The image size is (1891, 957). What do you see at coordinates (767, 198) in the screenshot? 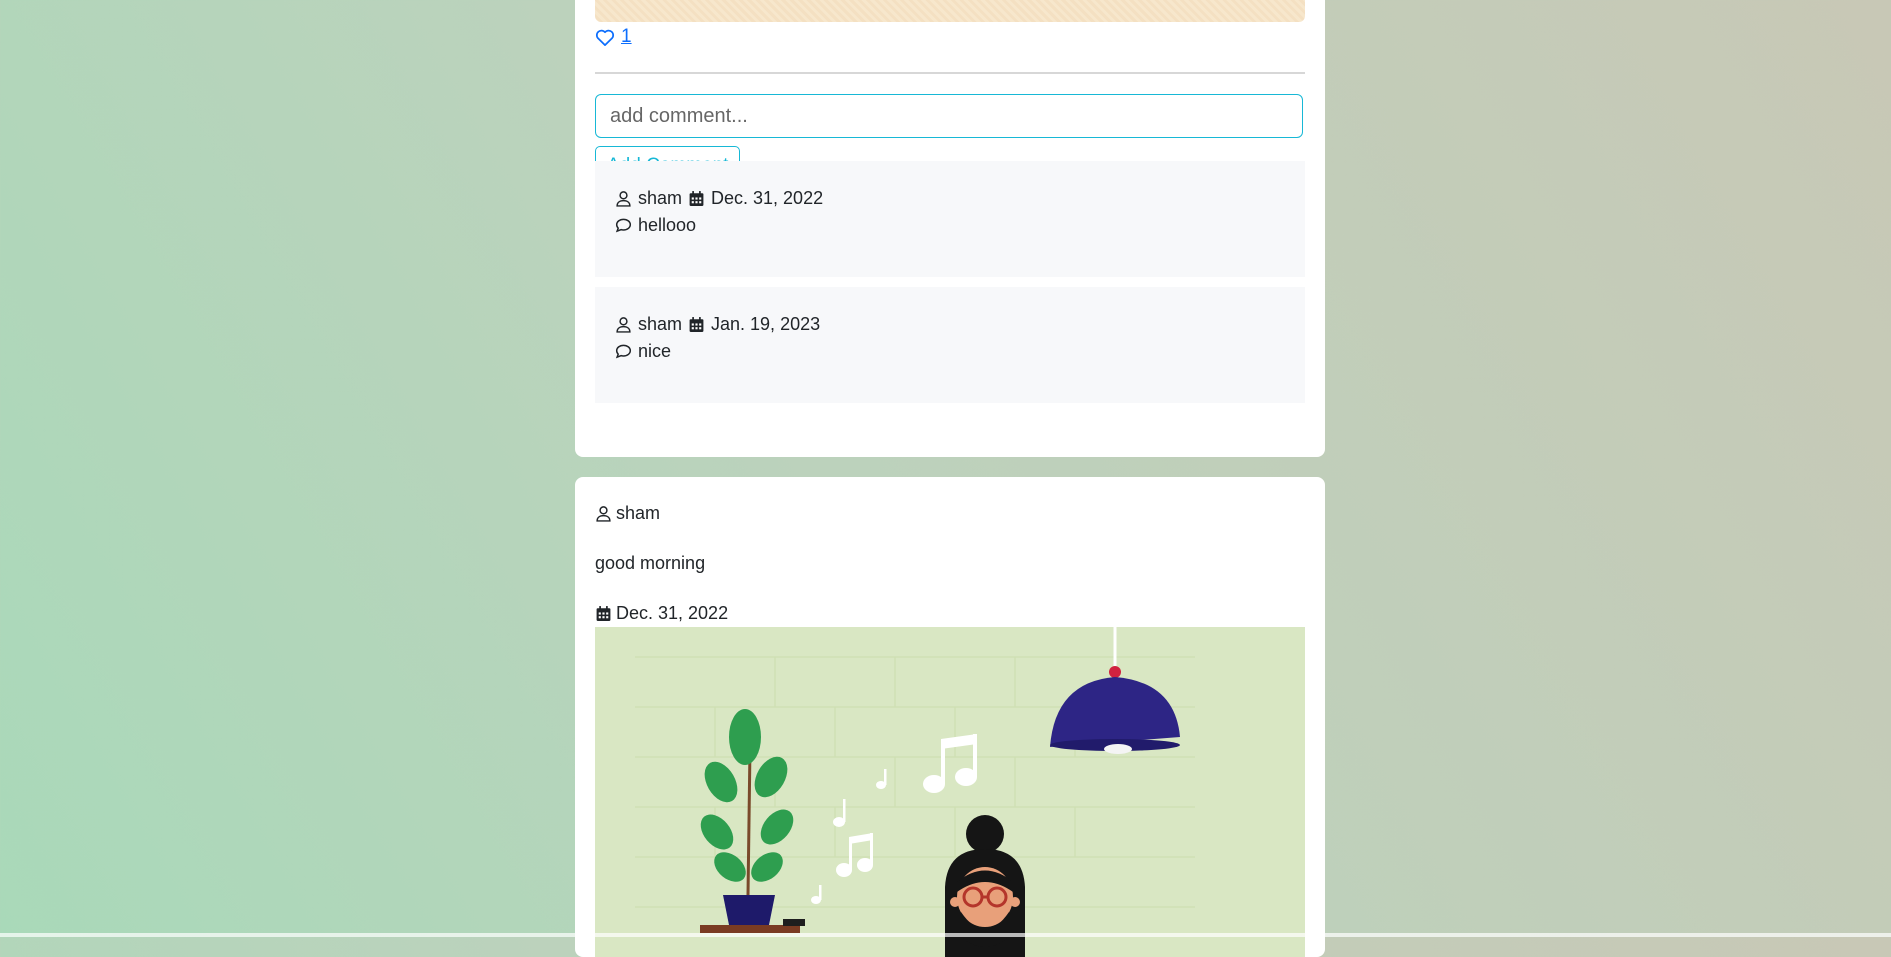
I see `comment-date: Dec. 31, 2022` at bounding box center [767, 198].